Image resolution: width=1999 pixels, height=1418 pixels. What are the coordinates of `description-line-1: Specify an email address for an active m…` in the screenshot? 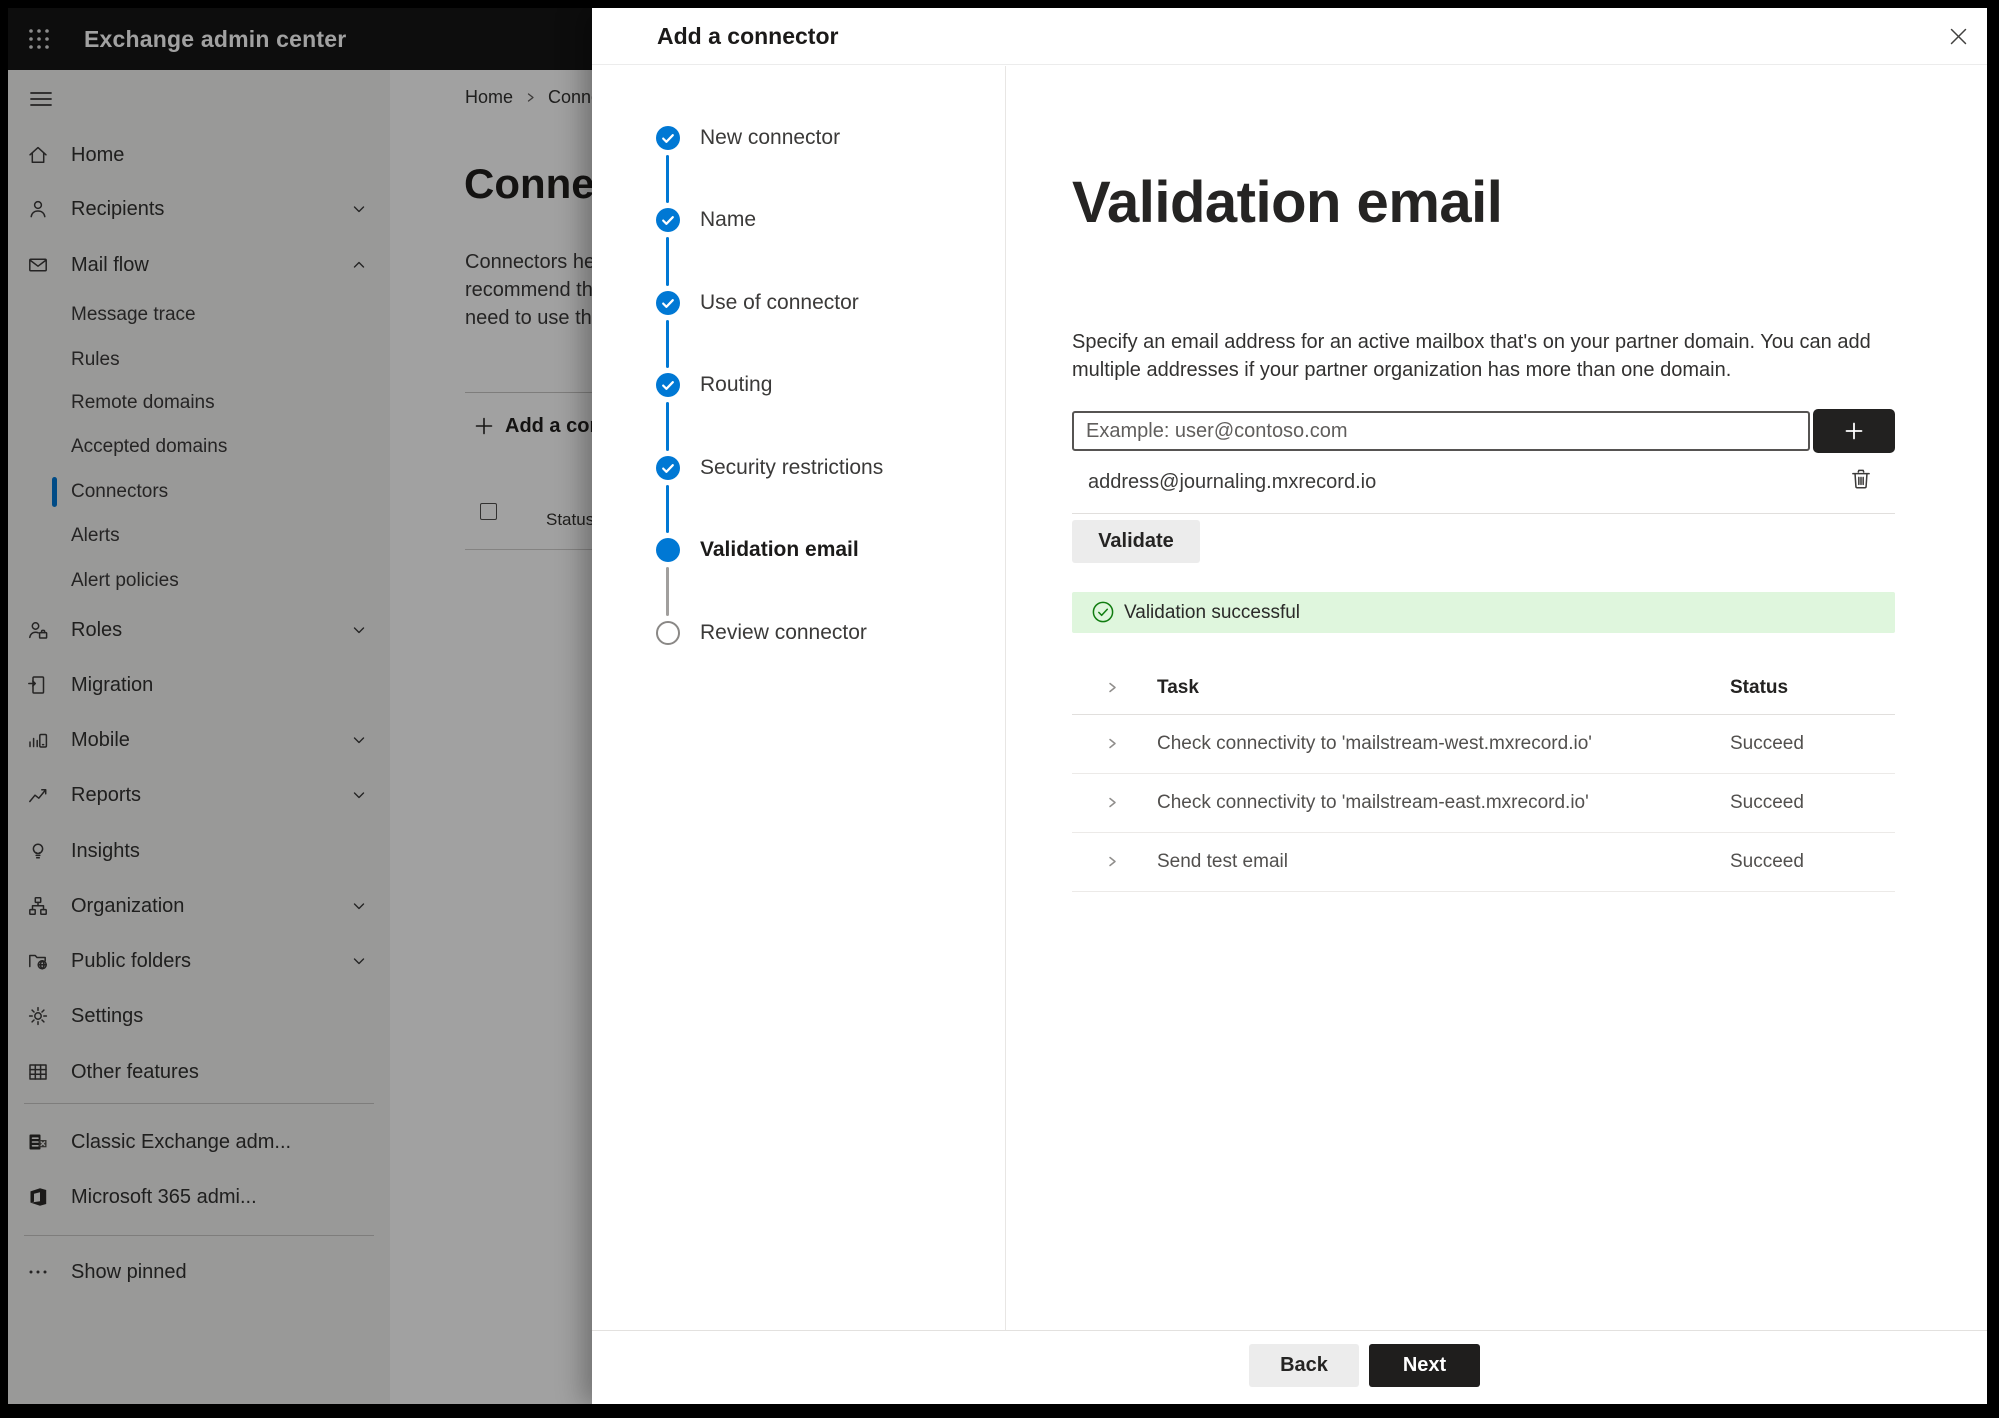 It's located at (1471, 342).